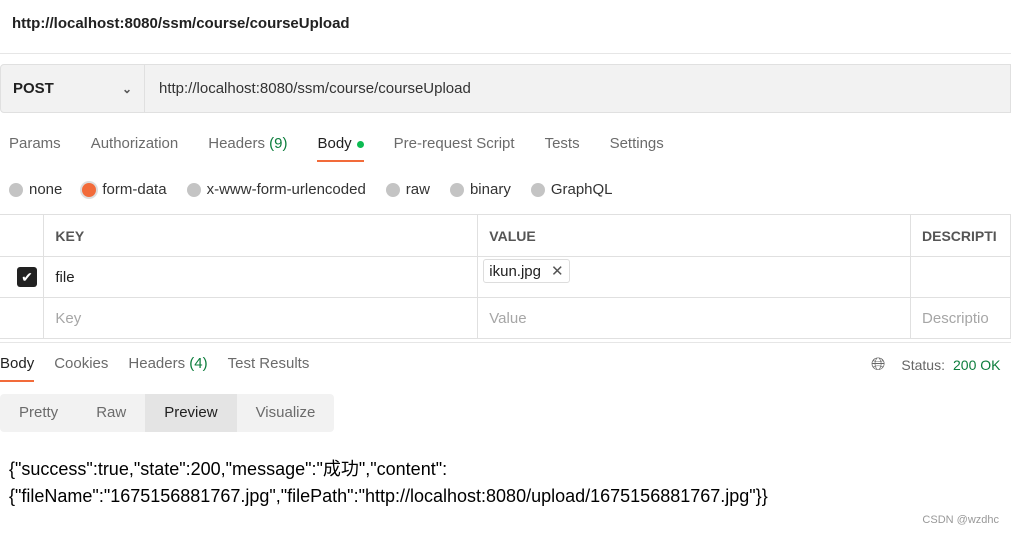 This screenshot has width=1011, height=535. I want to click on resp-tab-headers: Headers (4), so click(167, 363).